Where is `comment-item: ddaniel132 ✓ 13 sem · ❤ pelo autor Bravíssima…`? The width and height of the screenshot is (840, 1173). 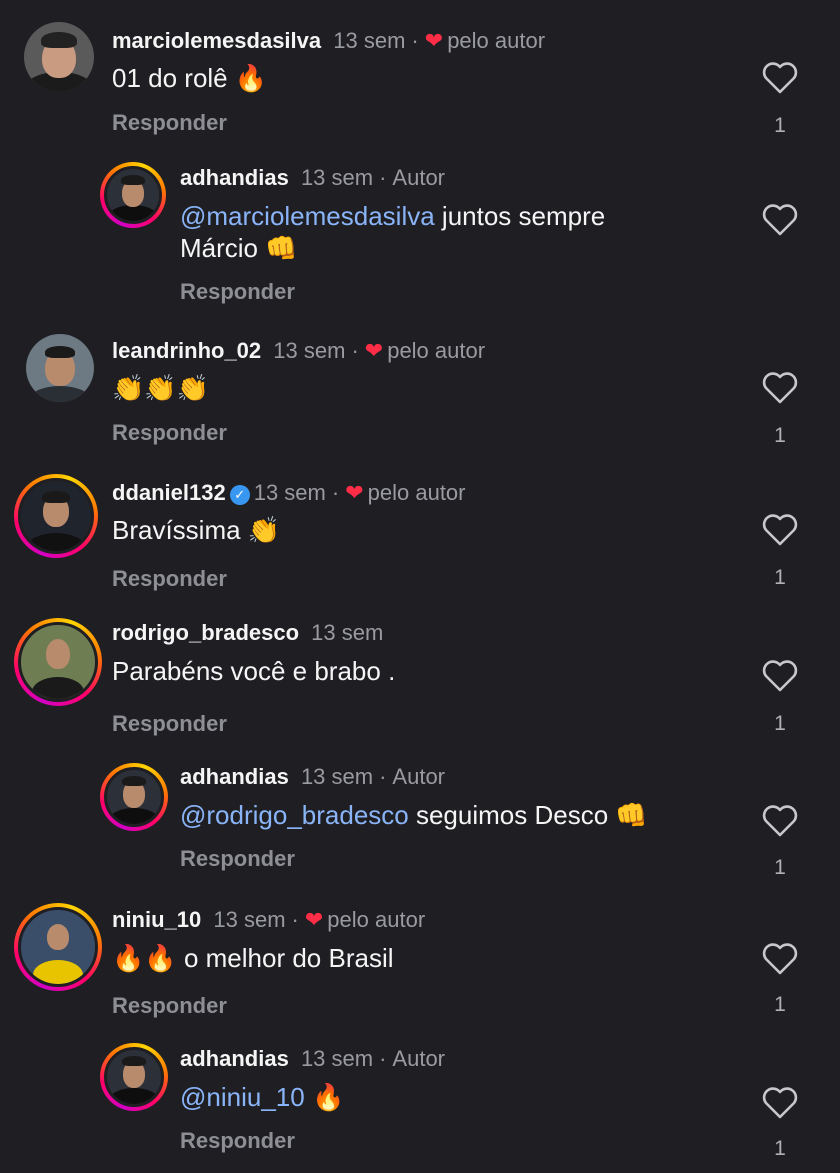
comment-item: ddaniel132 ✓ 13 sem · ❤ pelo autor Bravíssima… is located at coordinates (420, 535).